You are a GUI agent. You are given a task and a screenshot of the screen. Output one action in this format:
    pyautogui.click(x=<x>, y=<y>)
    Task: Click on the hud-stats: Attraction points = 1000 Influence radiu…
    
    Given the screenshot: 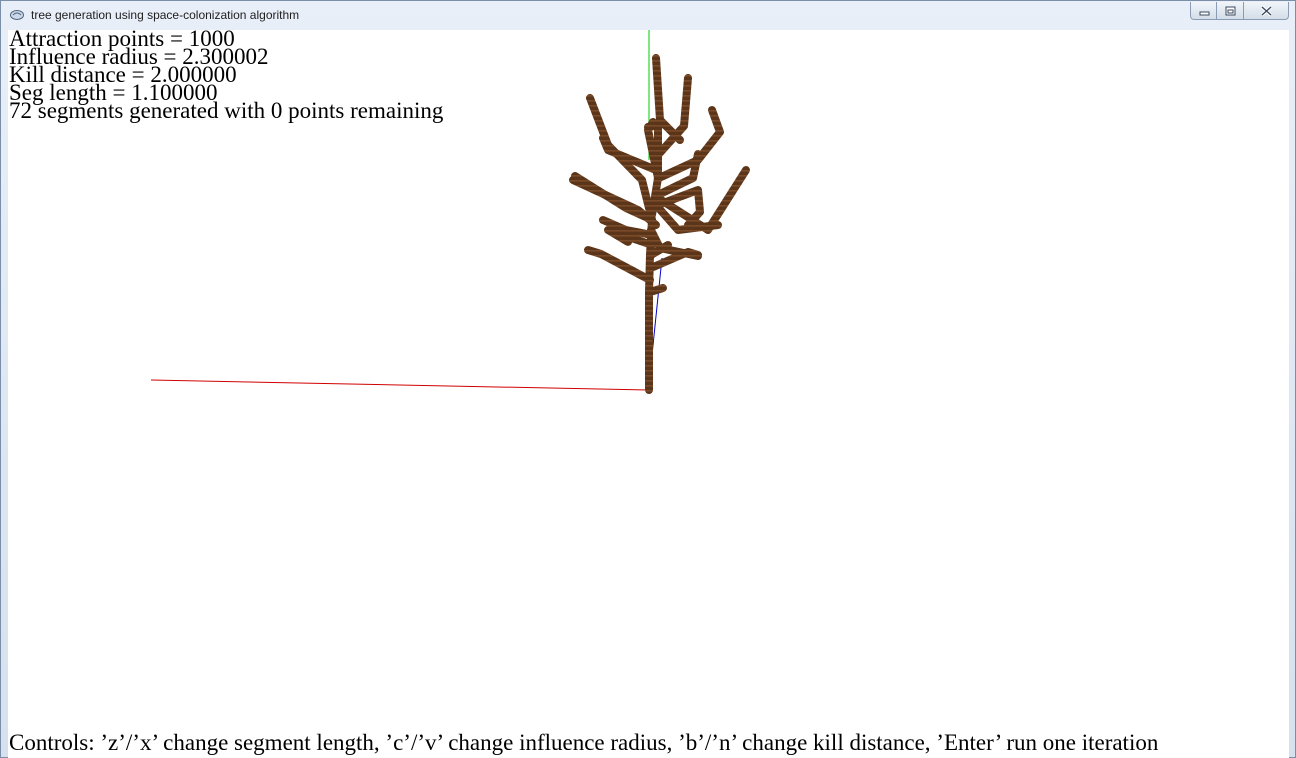 What is the action you would take?
    pyautogui.click(x=226, y=76)
    